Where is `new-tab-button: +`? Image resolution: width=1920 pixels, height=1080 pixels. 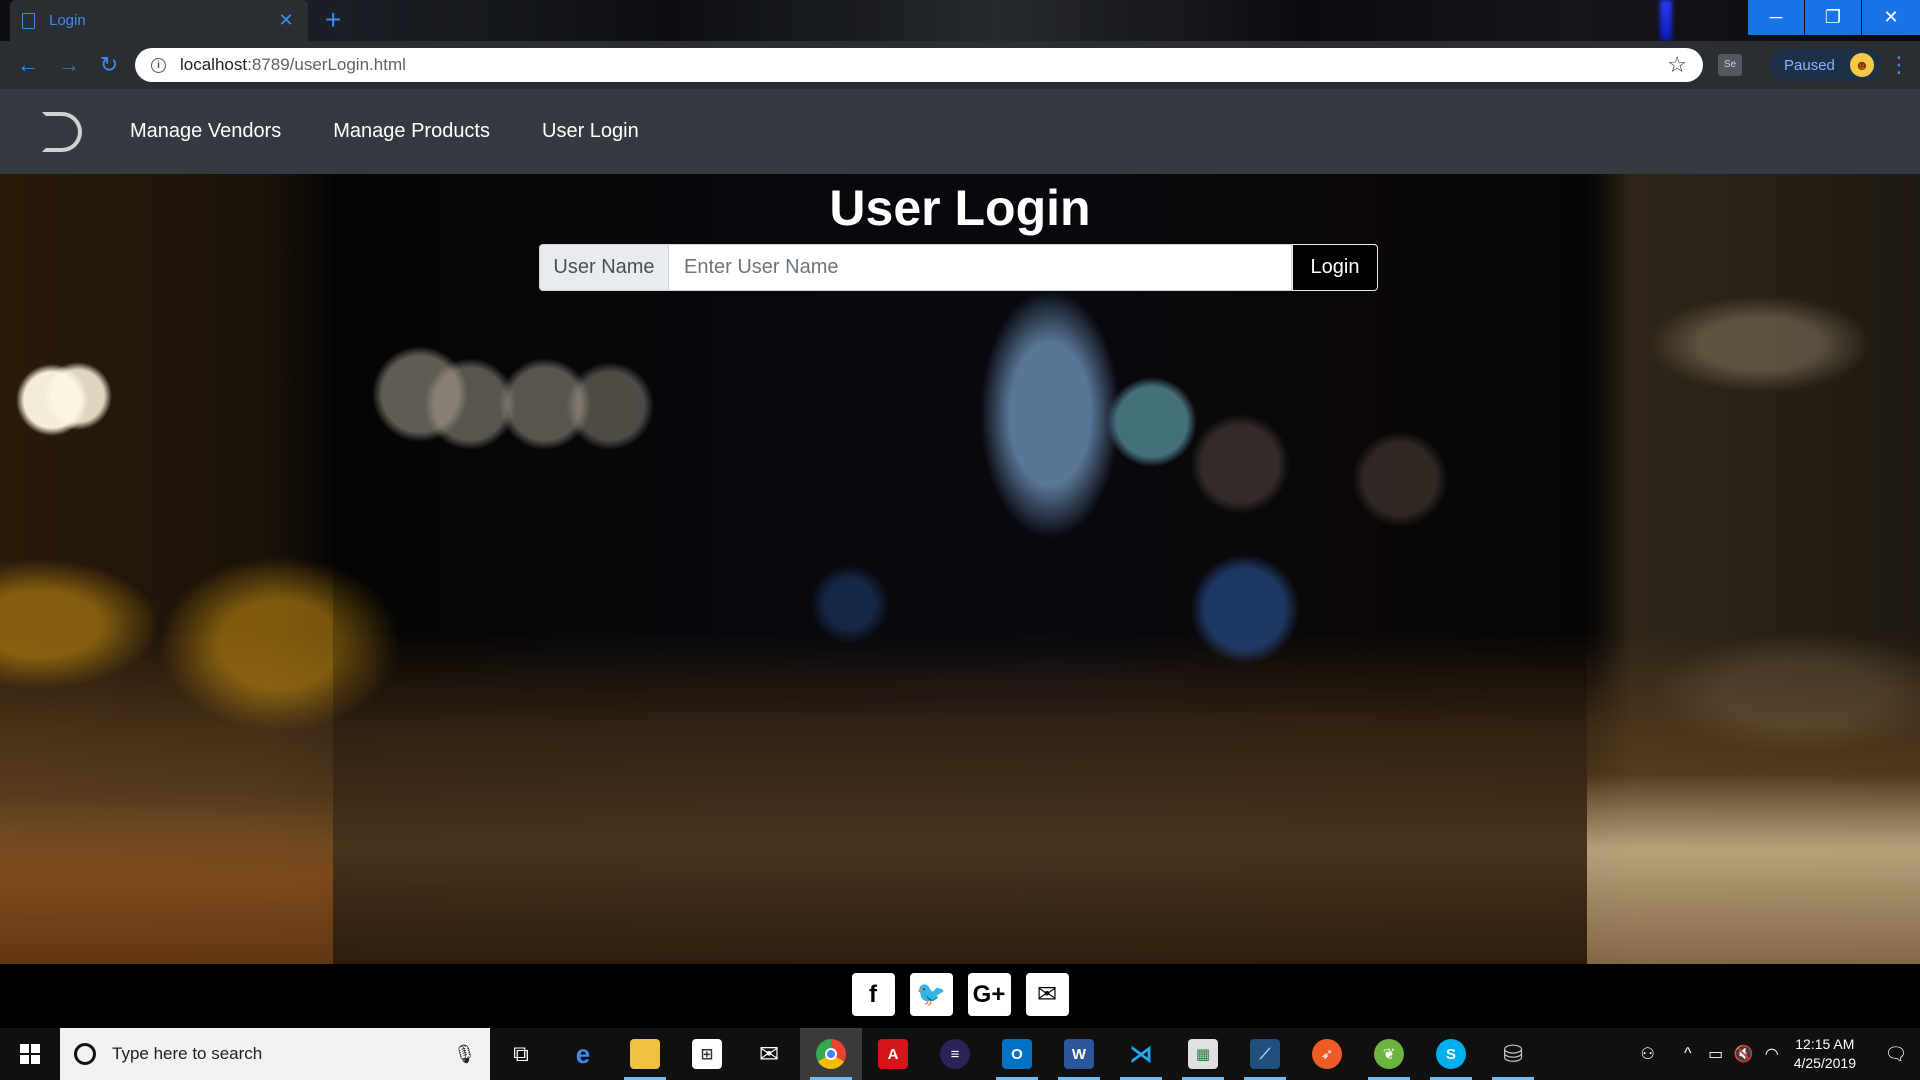
new-tab-button: + is located at coordinates (333, 20).